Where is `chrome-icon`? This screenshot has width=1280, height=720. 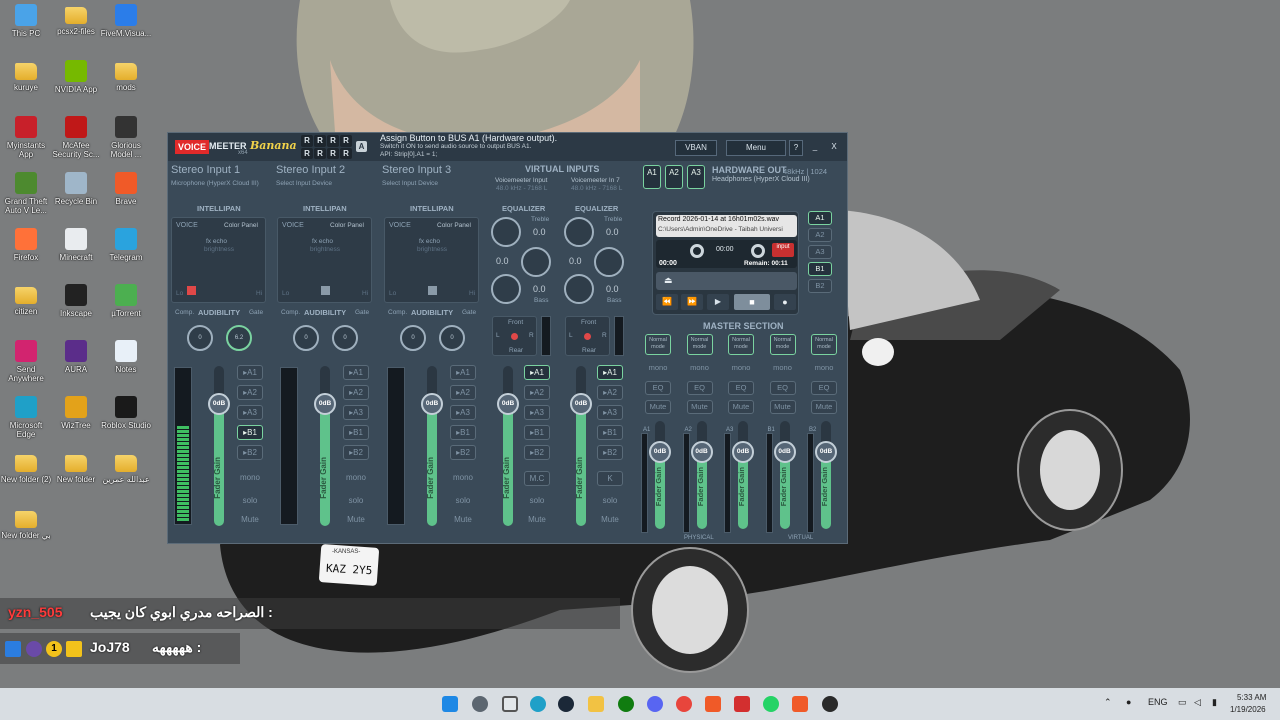 chrome-icon is located at coordinates (684, 704).